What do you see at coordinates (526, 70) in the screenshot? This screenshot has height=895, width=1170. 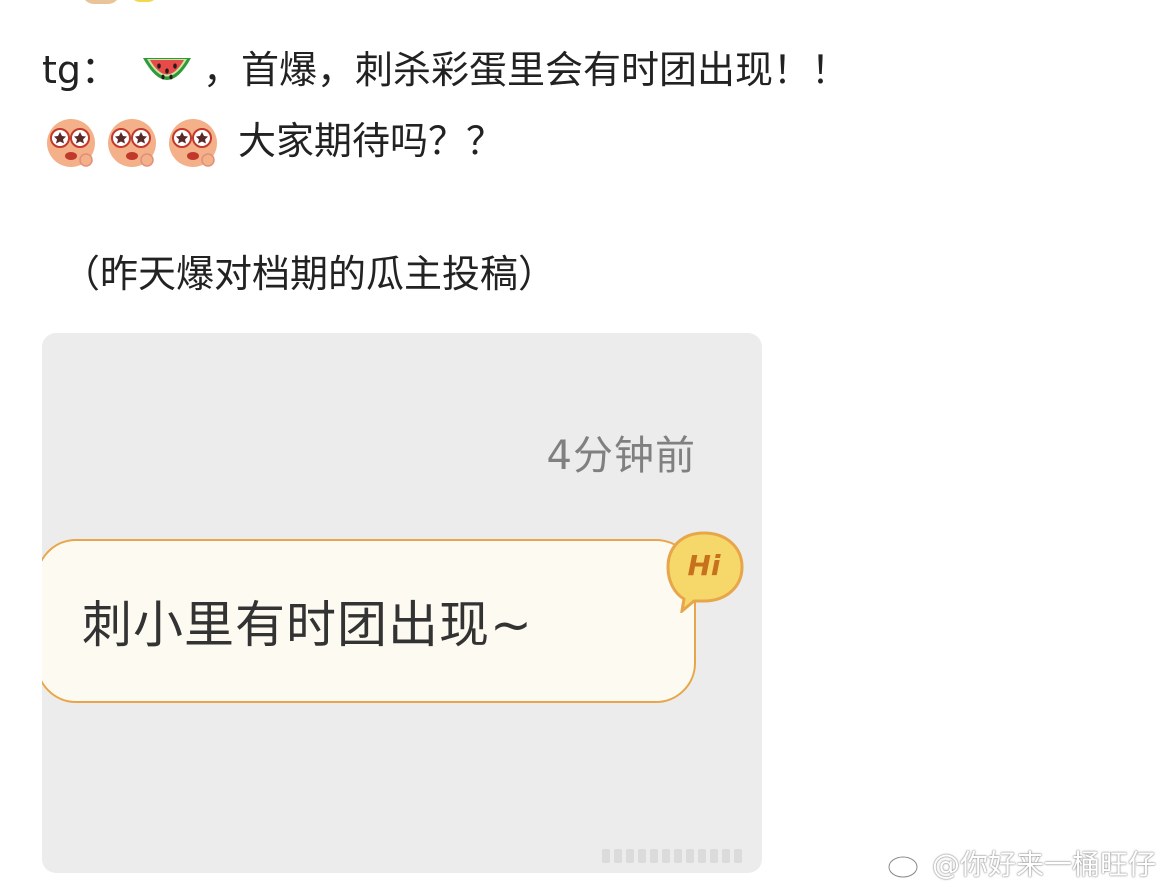 I see `post-text-line-1: ，首爆，刺杀彩蛋里会有时团出现！！` at bounding box center [526, 70].